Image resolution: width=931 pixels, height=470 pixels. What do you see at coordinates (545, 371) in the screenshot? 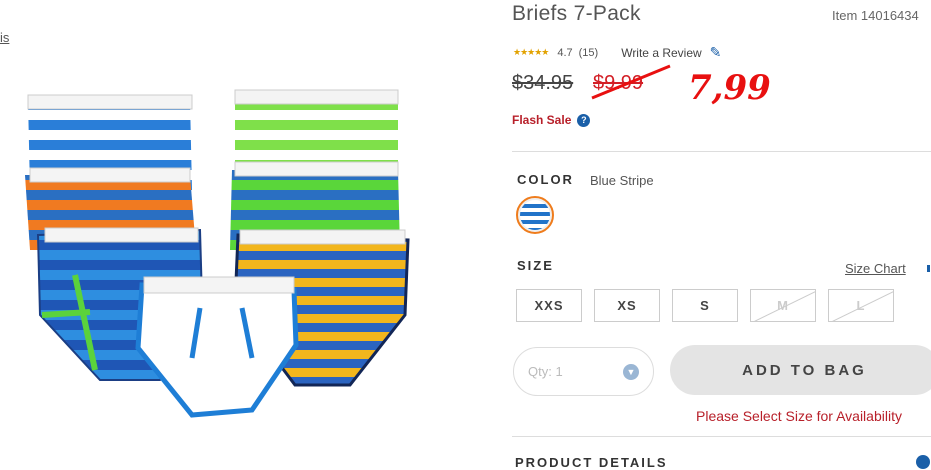
I see `quantity-value: Qty: 1` at bounding box center [545, 371].